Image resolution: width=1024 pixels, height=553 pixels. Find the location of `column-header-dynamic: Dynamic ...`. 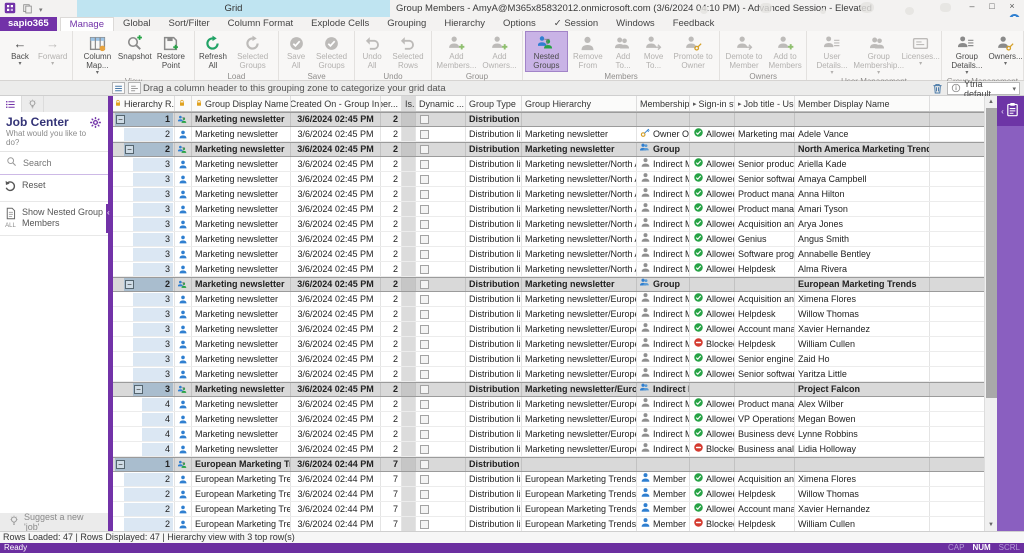

column-header-dynamic: Dynamic ... is located at coordinates (441, 103).